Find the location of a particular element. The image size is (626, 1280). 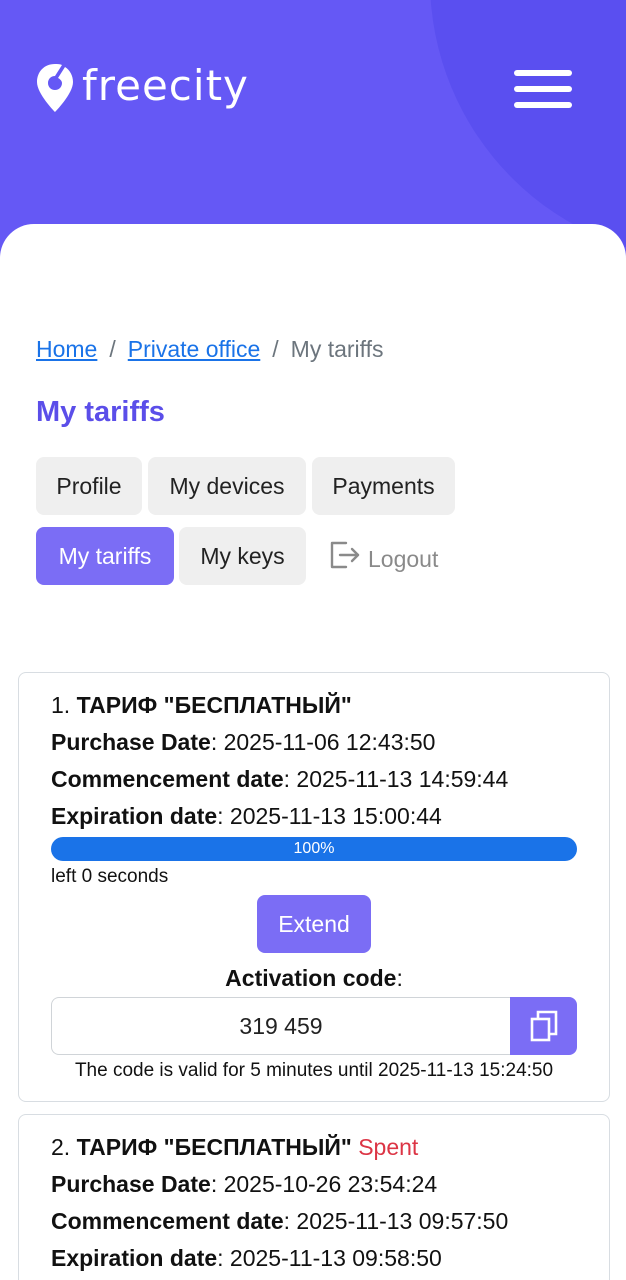

time-progress-bar: 100% is located at coordinates (314, 849).